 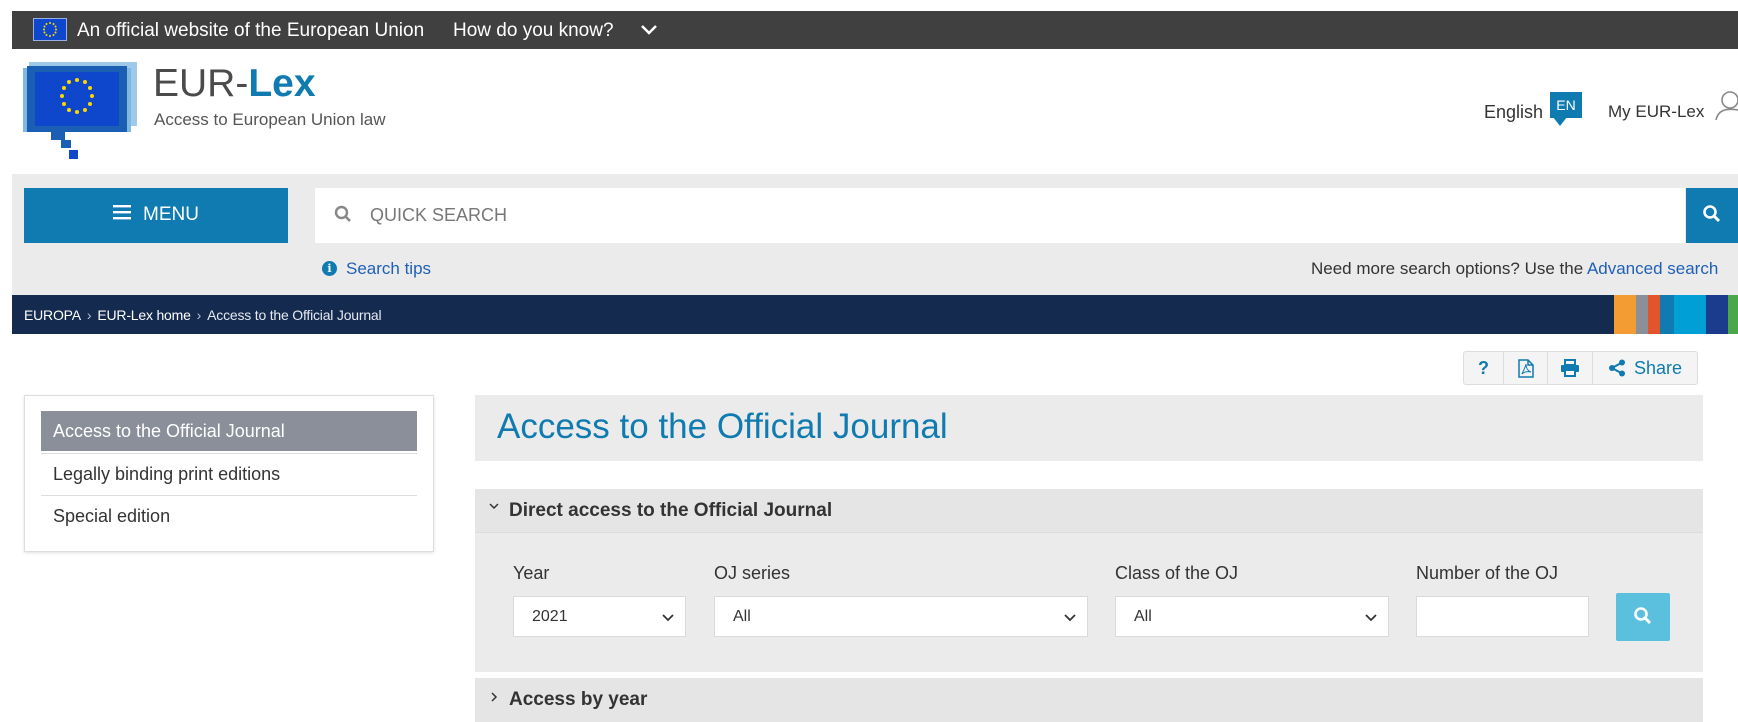 What do you see at coordinates (1177, 573) in the screenshot?
I see `oj-class-label: Class of the OJ` at bounding box center [1177, 573].